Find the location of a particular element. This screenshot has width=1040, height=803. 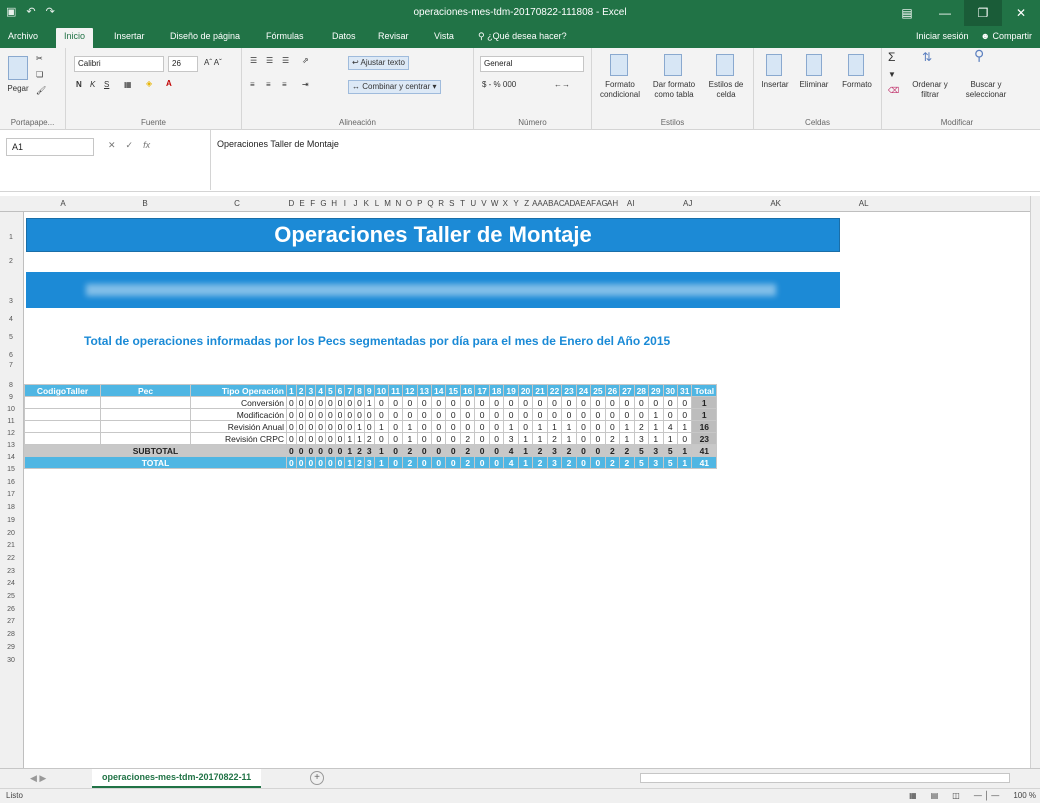

tab-datos: Datos is located at coordinates (344, 36).